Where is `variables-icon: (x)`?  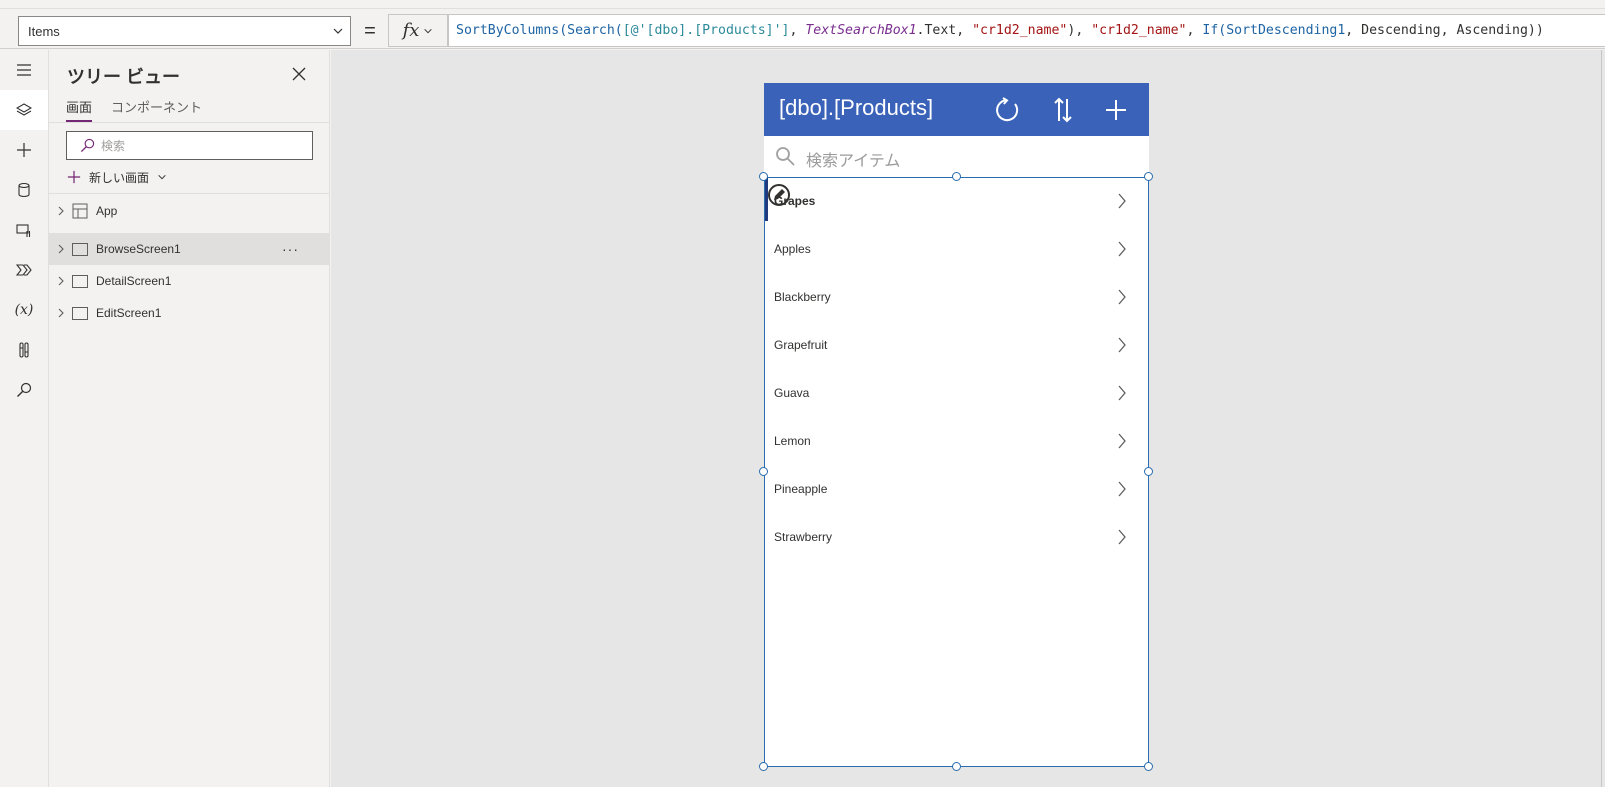
variables-icon: (x) is located at coordinates (24, 310).